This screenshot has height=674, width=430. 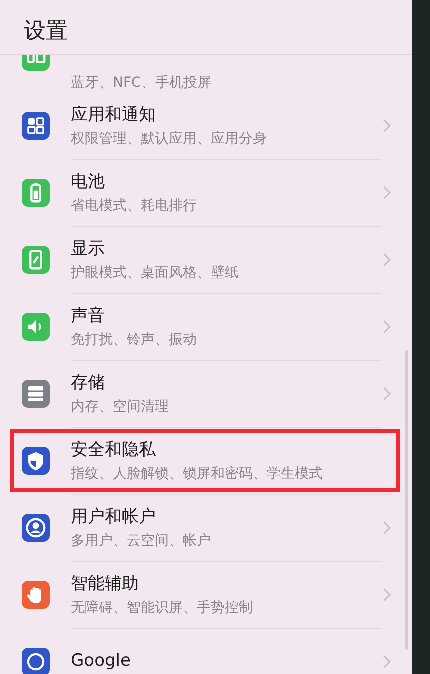 I want to click on setting-description: 省电模式、耗电排行, so click(x=134, y=205).